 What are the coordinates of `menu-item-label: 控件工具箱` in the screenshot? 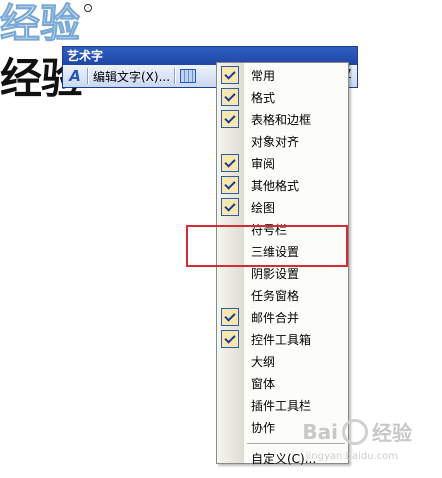 It's located at (281, 340).